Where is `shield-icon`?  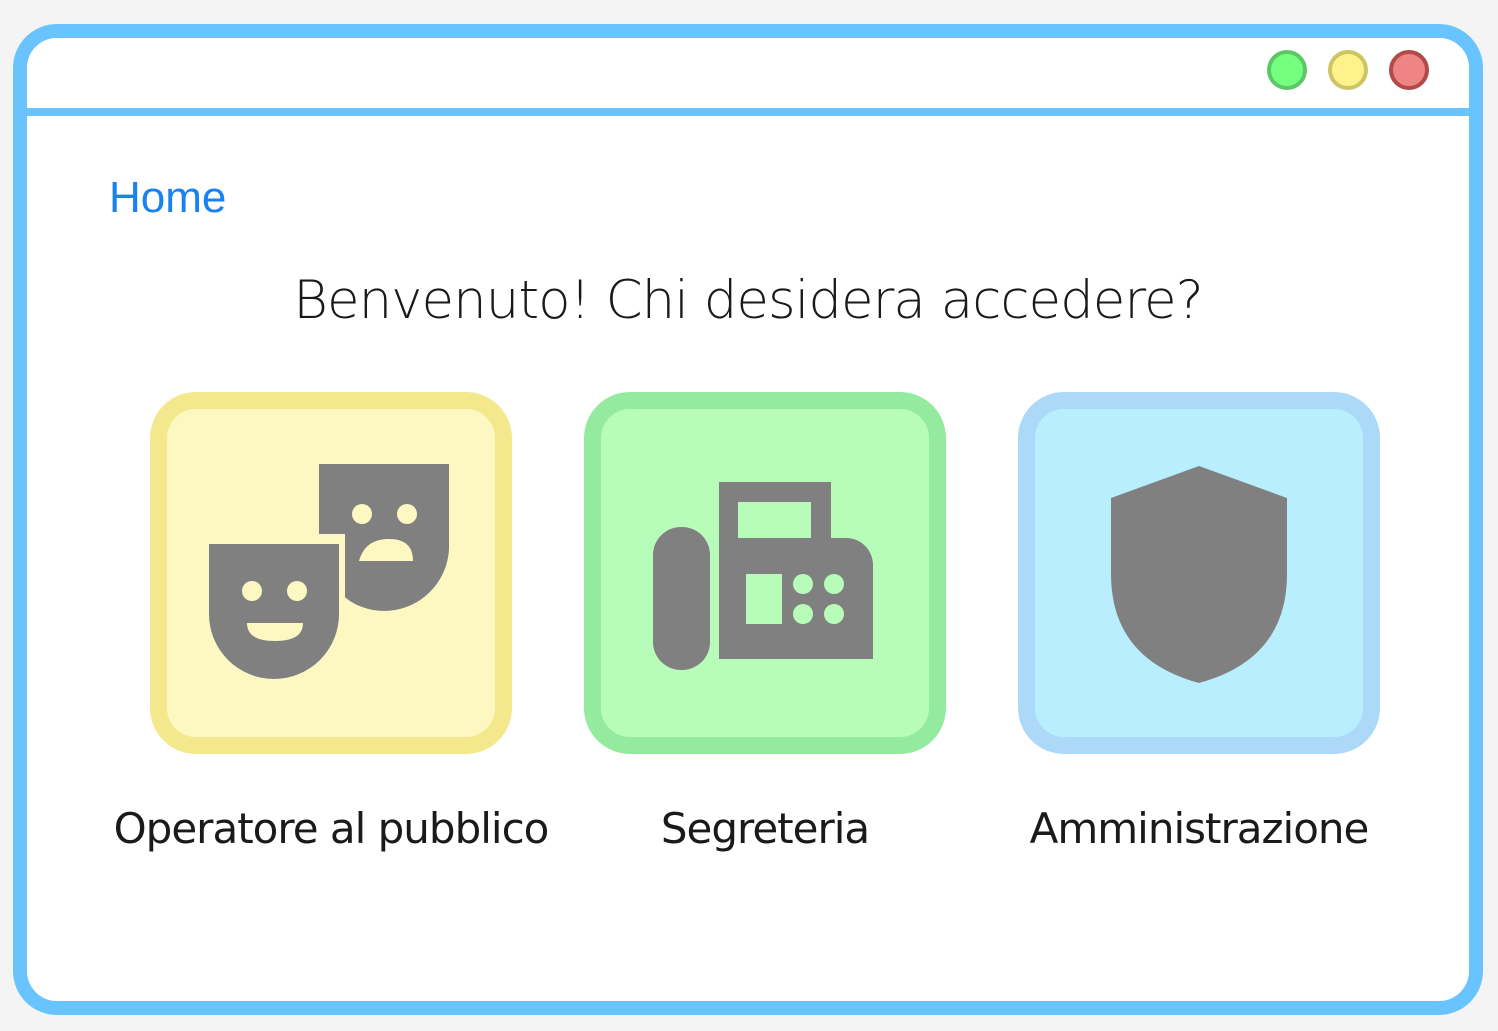
shield-icon is located at coordinates (1199, 574).